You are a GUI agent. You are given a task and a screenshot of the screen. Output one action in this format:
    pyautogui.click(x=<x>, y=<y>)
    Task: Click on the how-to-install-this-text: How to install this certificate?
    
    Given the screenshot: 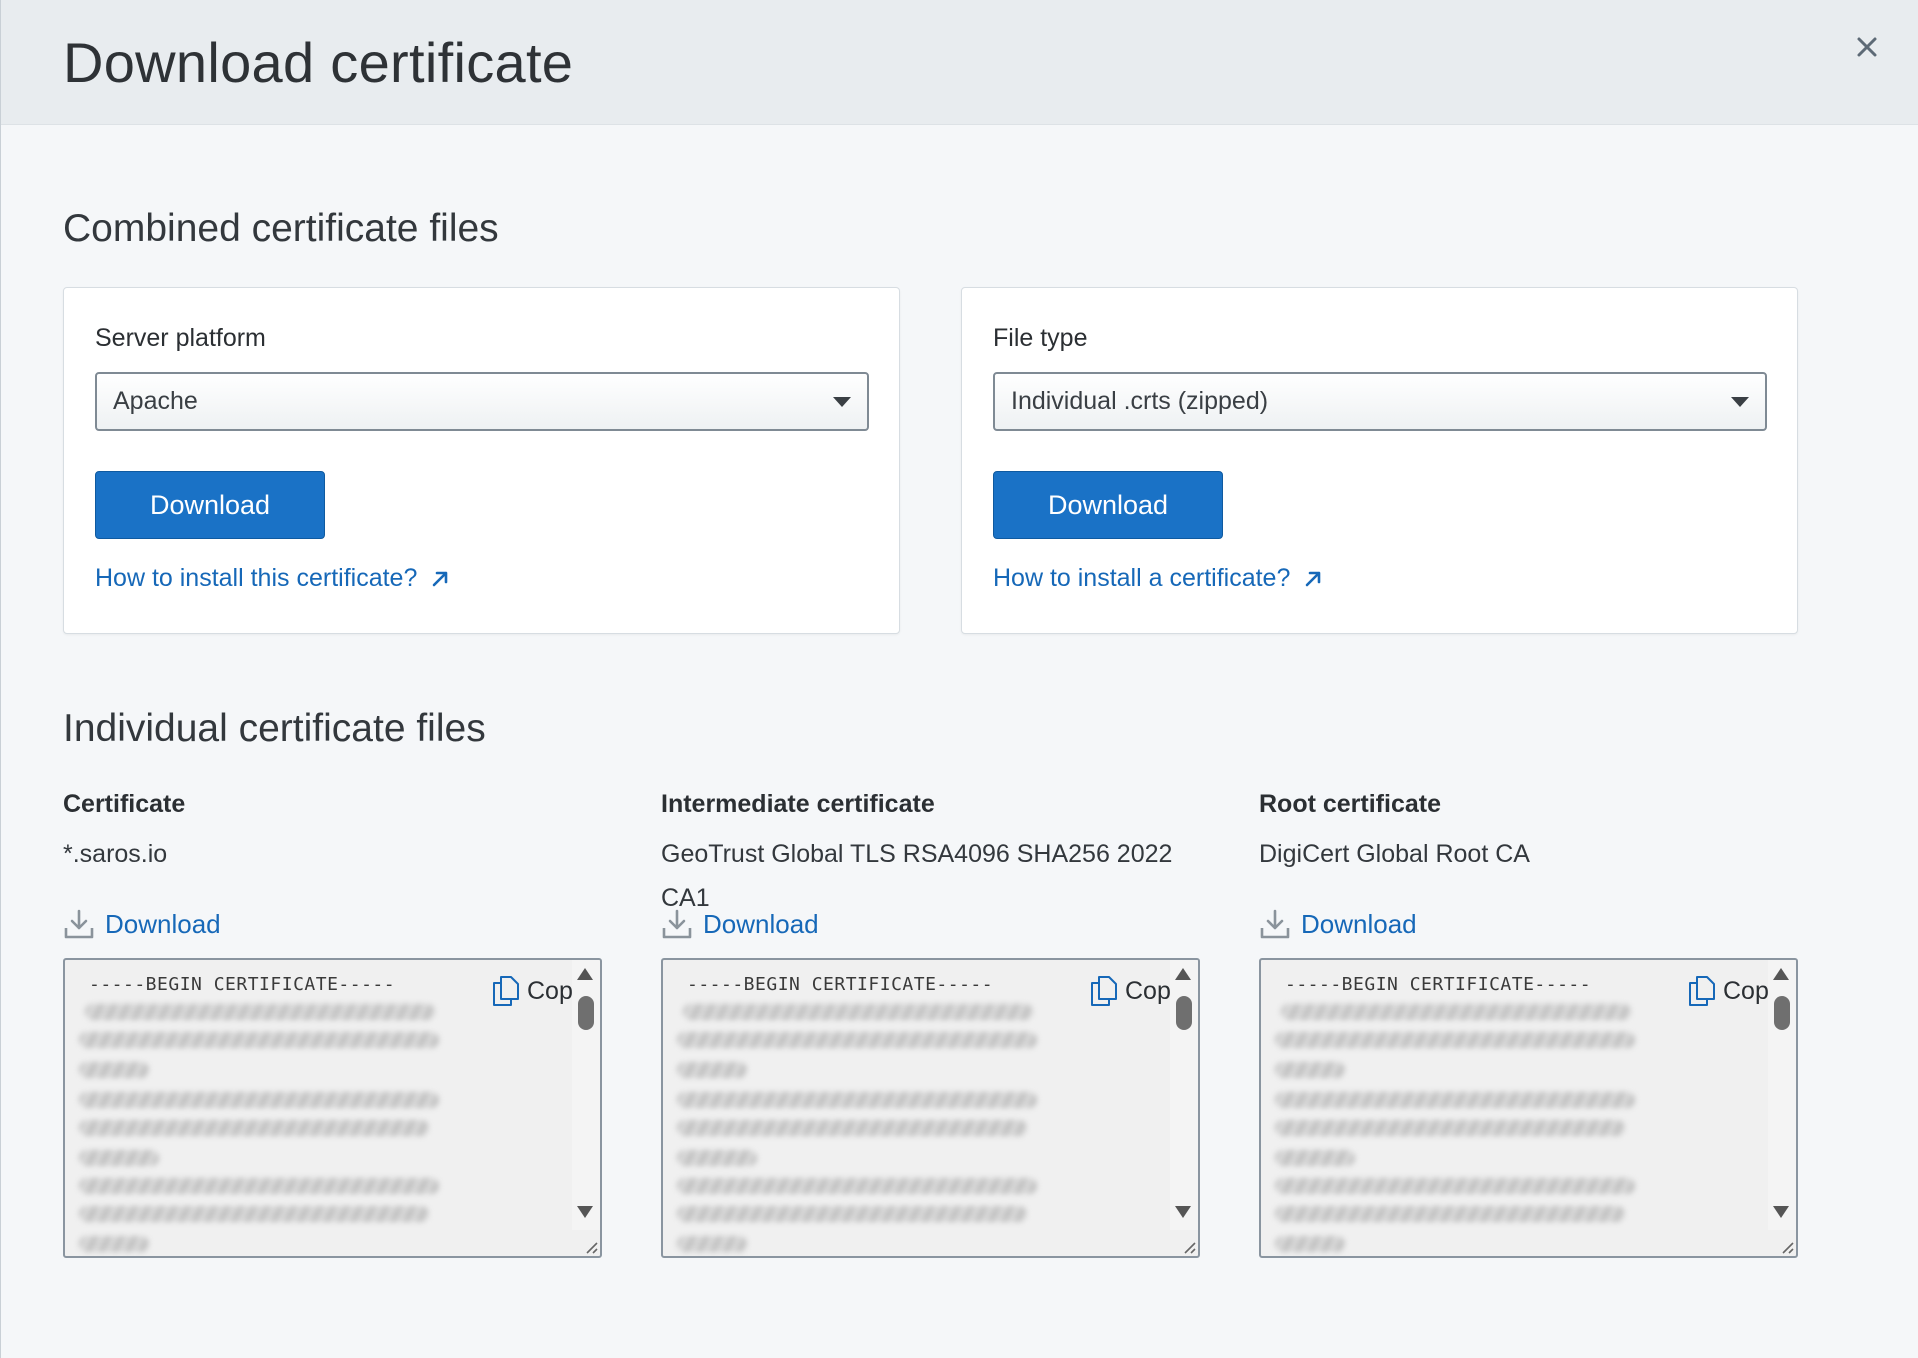 What is the action you would take?
    pyautogui.click(x=256, y=578)
    